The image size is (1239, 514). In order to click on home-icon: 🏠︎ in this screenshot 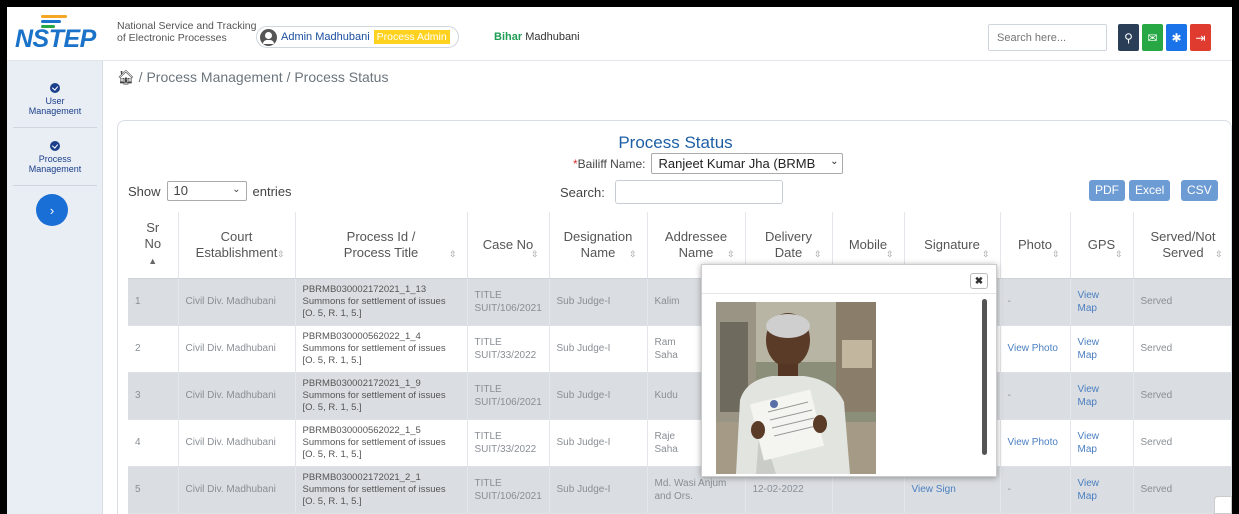, I will do `click(126, 77)`.